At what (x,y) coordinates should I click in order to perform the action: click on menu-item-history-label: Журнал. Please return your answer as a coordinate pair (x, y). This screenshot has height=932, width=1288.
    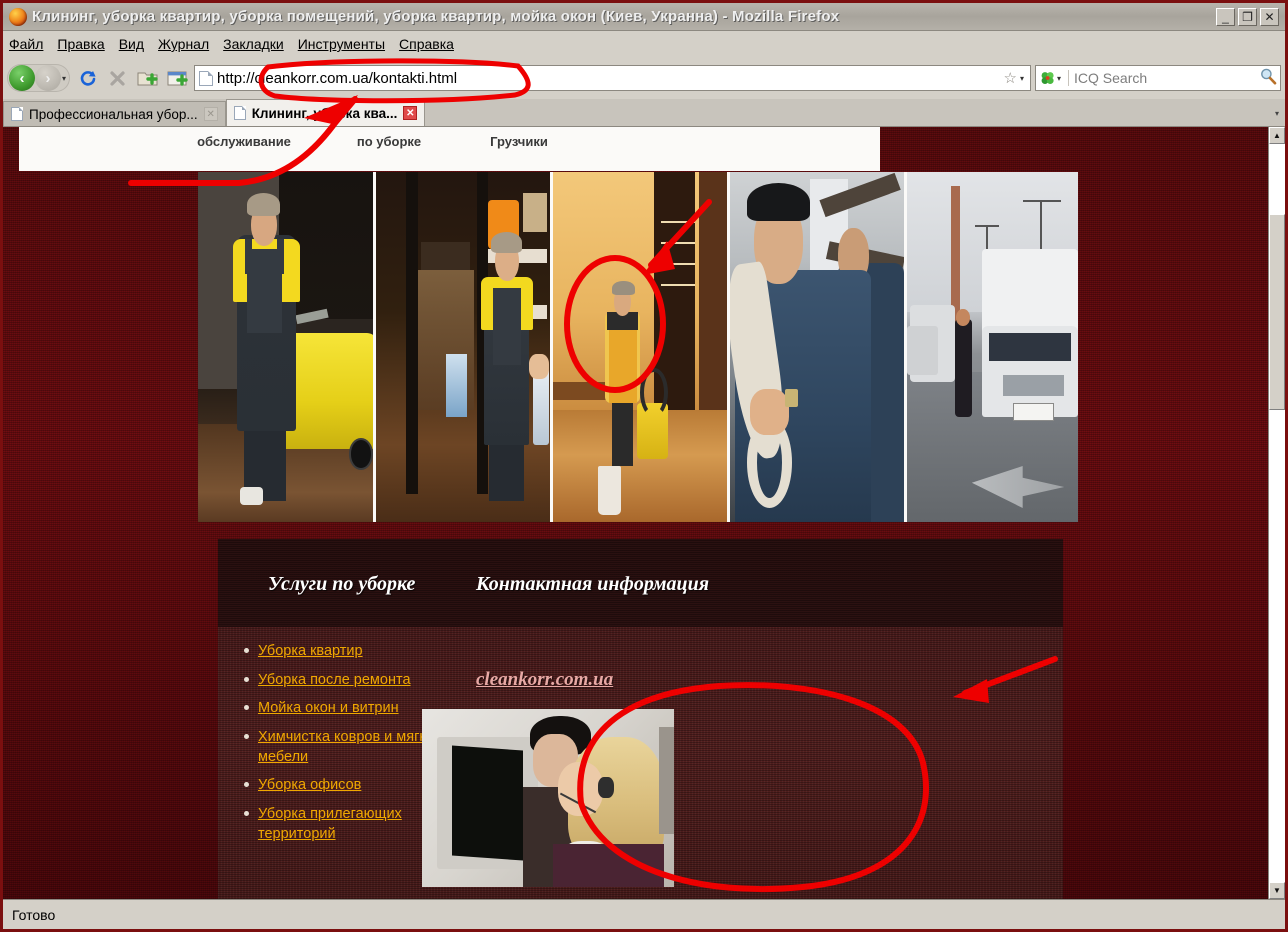
    Looking at the image, I should click on (184, 44).